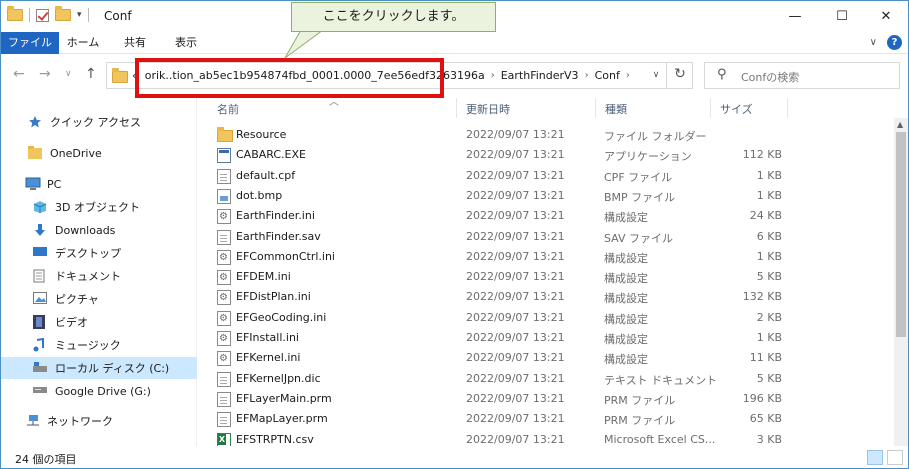  I want to click on sidebar-item-network: ネットワーク, so click(99, 421).